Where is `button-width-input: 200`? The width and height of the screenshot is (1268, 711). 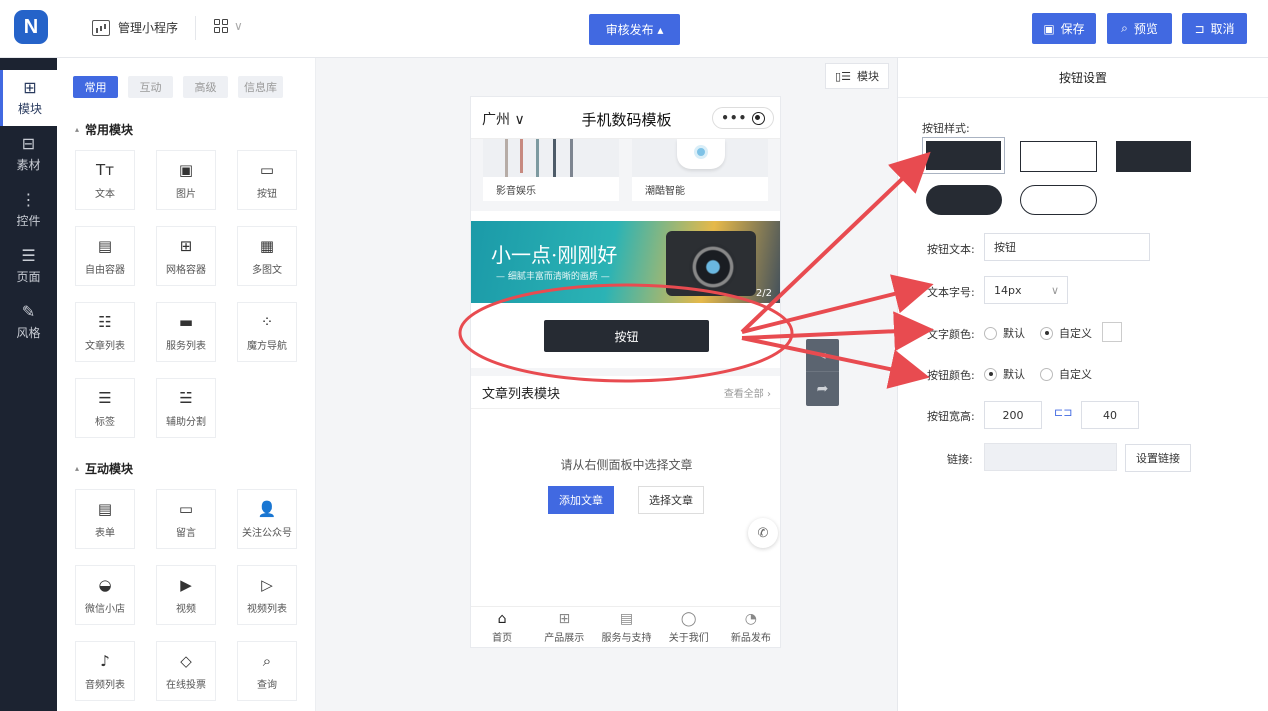
button-width-input: 200 is located at coordinates (1013, 415).